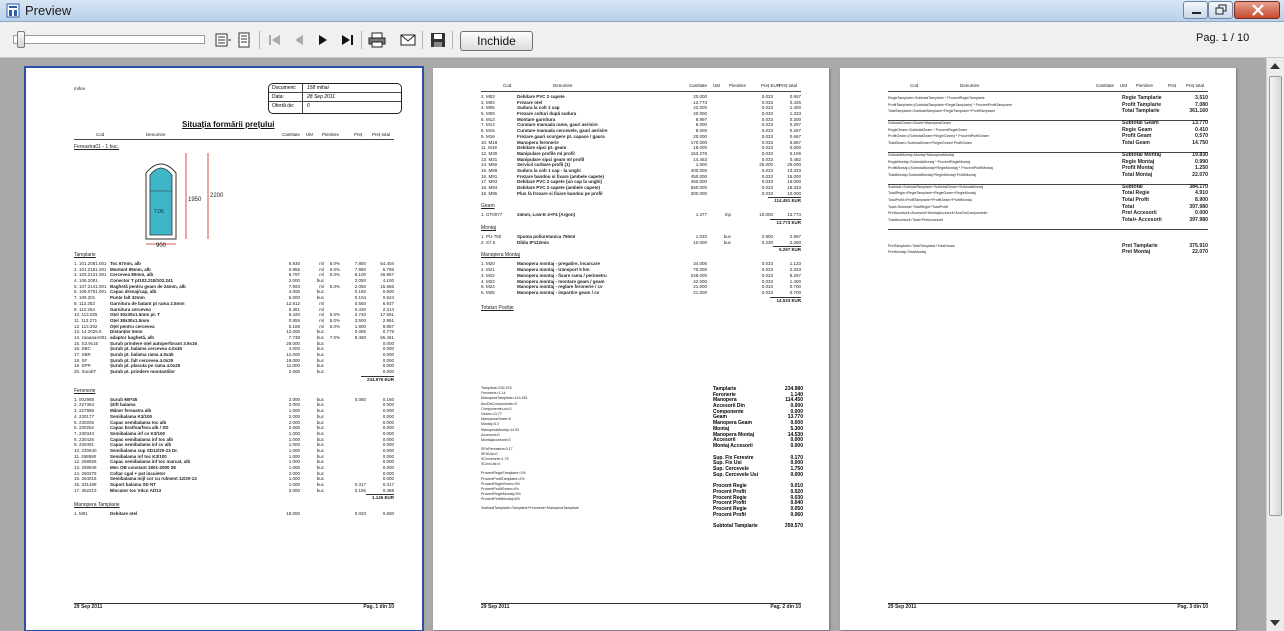  Describe the element at coordinates (109, 39) in the screenshot. I see `zoom-slider-track` at that location.